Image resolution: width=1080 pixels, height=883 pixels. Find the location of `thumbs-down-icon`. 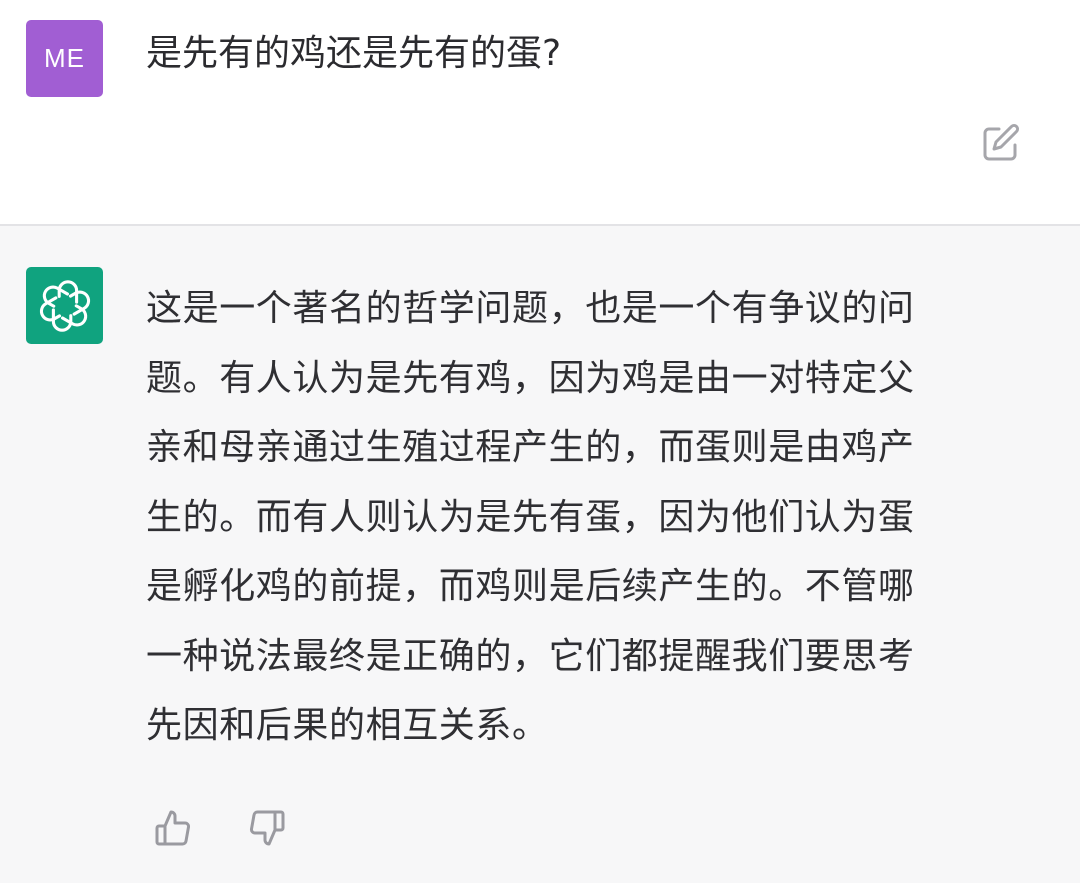

thumbs-down-icon is located at coordinates (267, 828).